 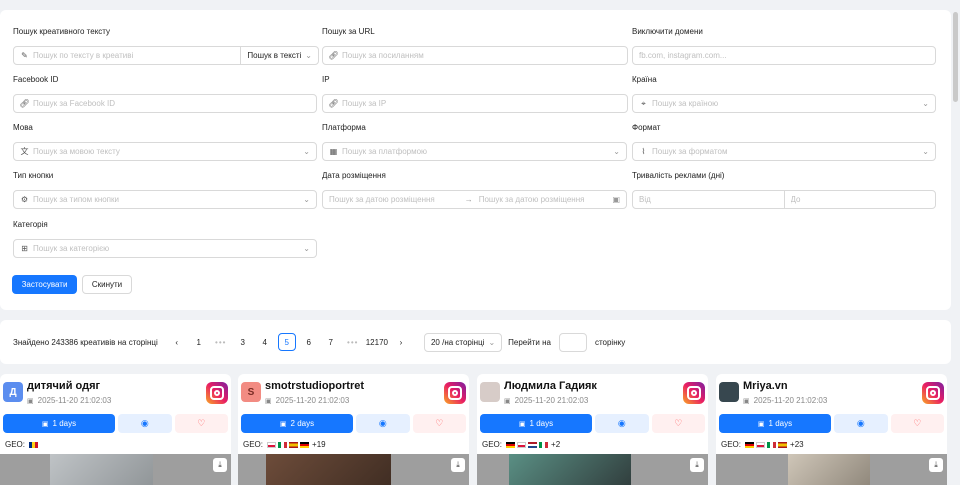 What do you see at coordinates (401, 342) in the screenshot?
I see `next-page-button: ›` at bounding box center [401, 342].